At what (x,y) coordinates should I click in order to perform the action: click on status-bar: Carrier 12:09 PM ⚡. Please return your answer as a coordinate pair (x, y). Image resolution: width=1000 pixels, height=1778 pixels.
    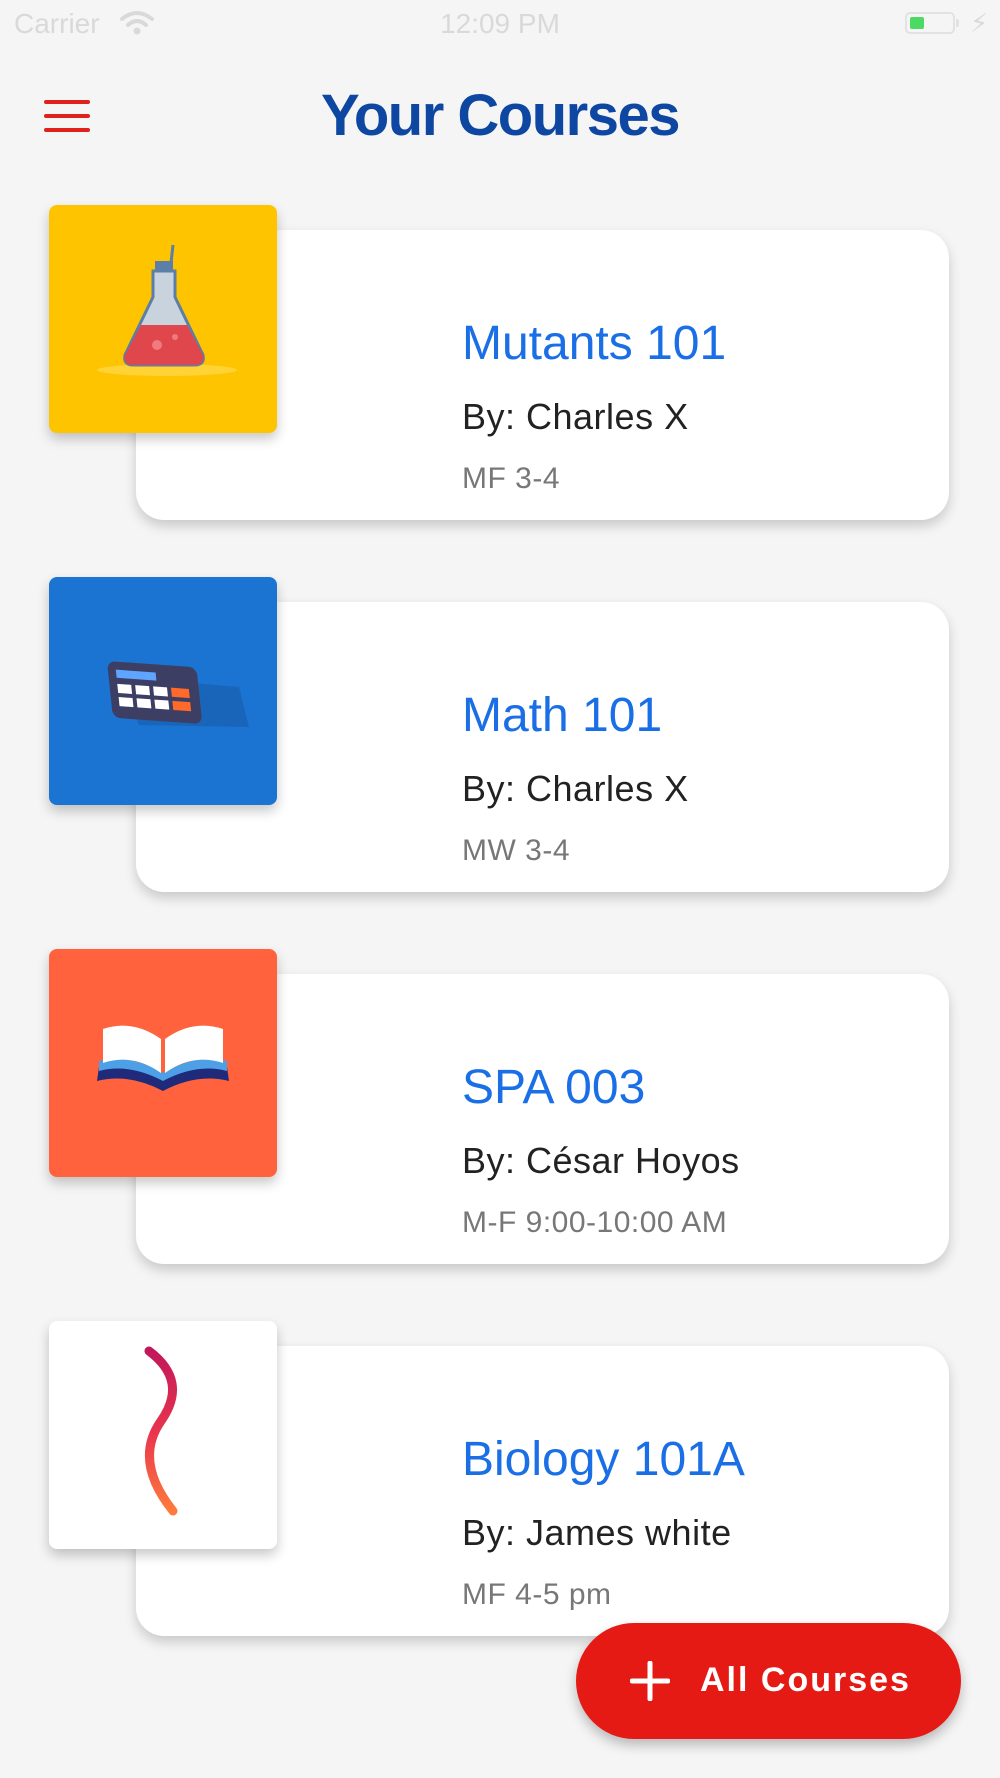
    Looking at the image, I should click on (500, 24).